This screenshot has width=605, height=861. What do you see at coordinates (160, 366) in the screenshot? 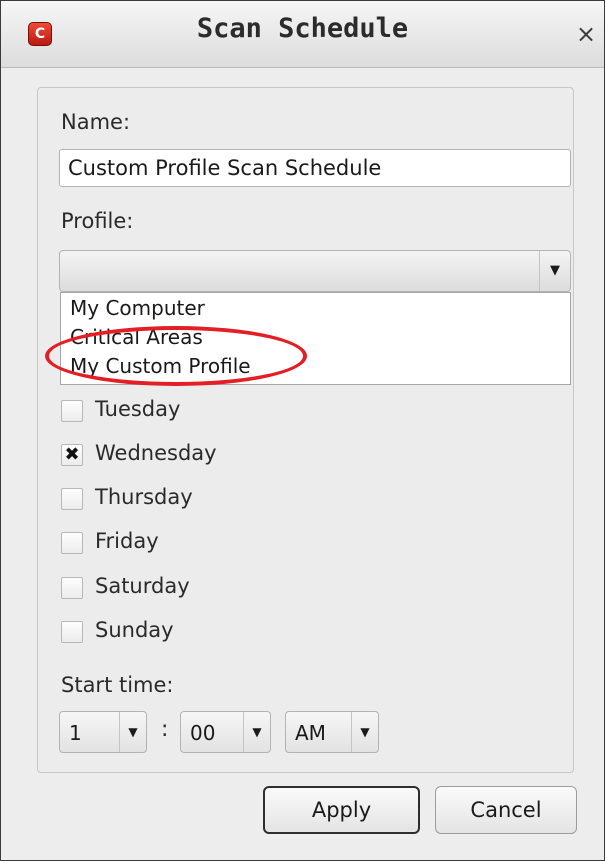
I see `profile-option-my-custom-profile: My Custom Profile` at bounding box center [160, 366].